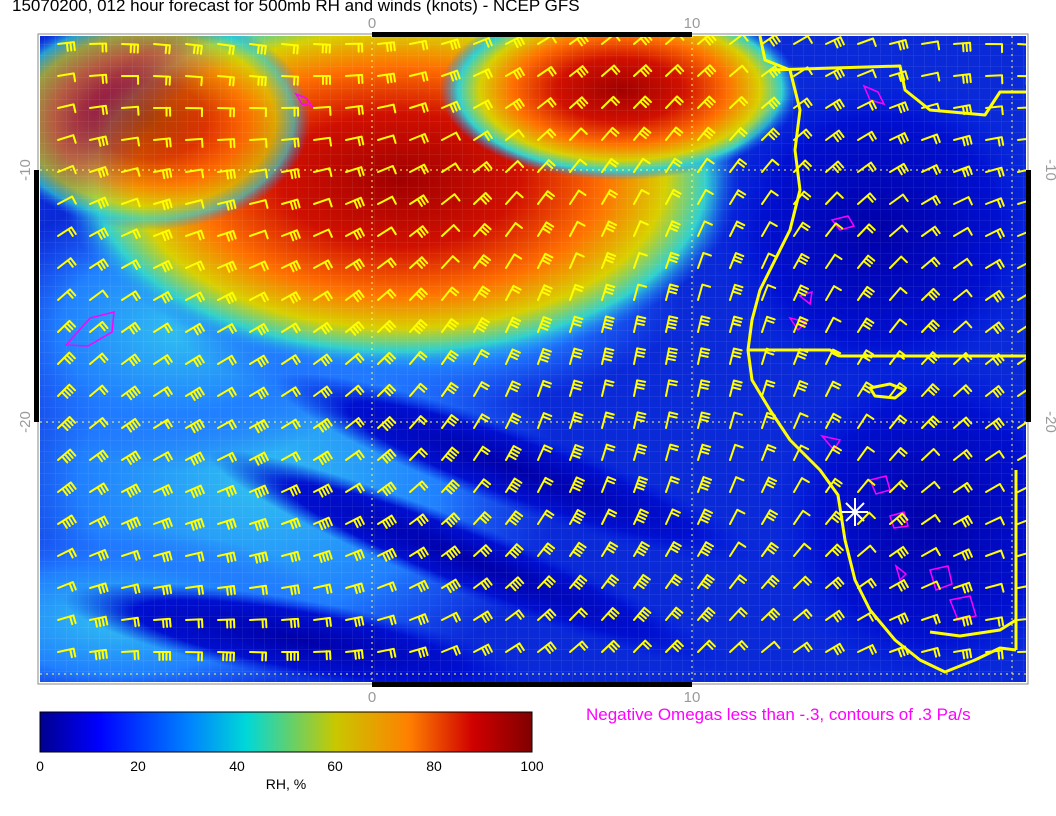 The height and width of the screenshot is (816, 1056). What do you see at coordinates (372, 23) in the screenshot?
I see `top-tick-0: 0` at bounding box center [372, 23].